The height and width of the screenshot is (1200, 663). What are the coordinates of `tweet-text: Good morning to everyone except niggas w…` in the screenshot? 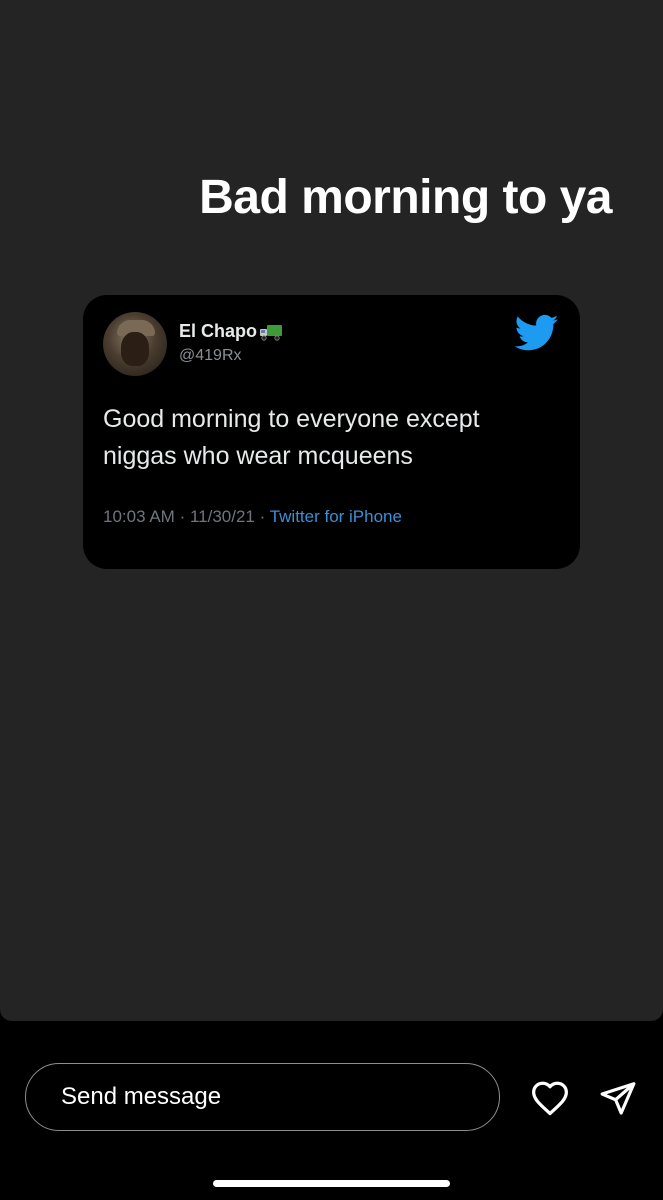 It's located at (328, 438).